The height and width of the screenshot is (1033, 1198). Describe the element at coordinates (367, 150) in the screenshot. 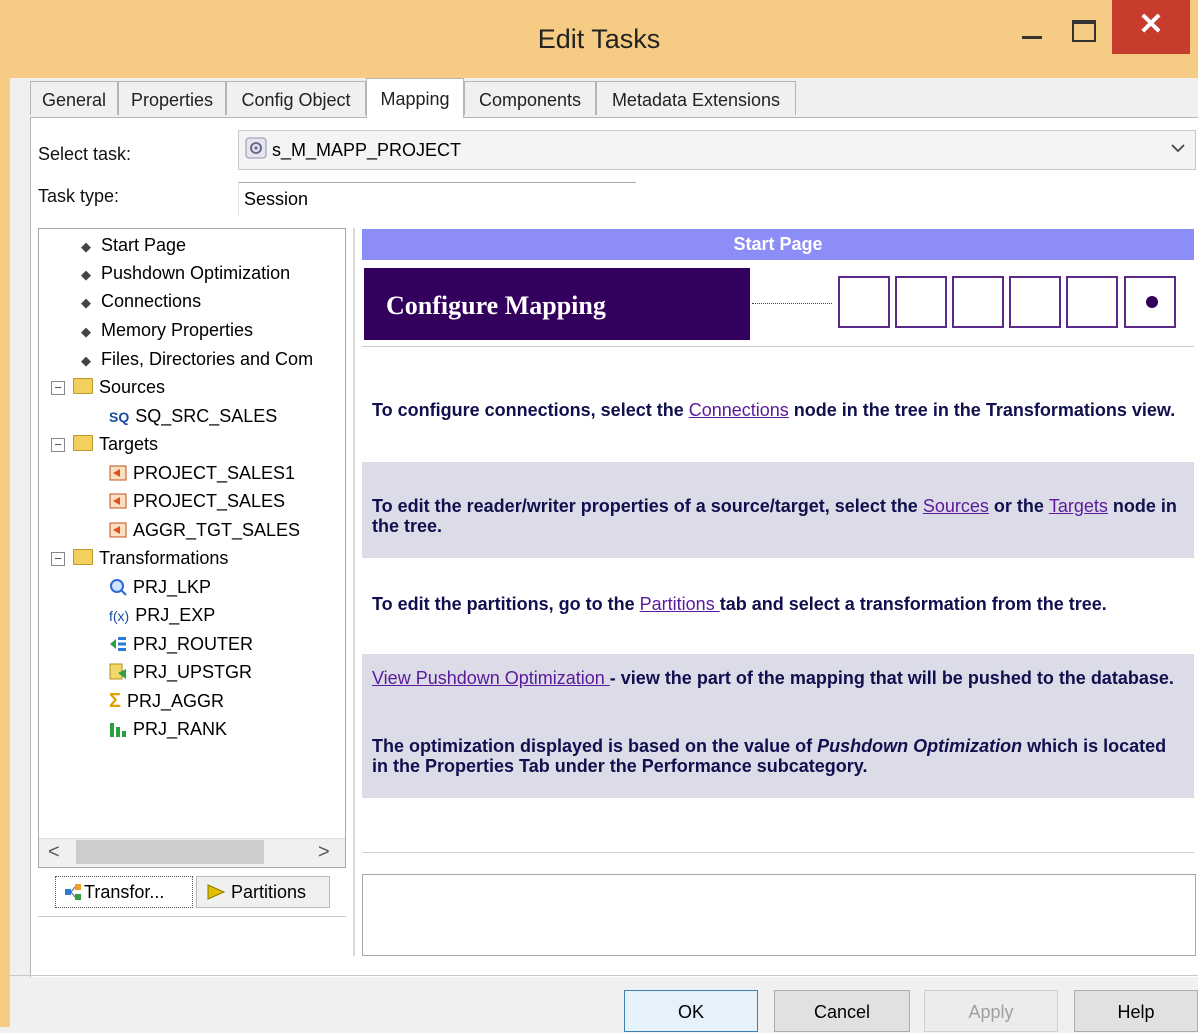

I see `select-task-value: s_M_MAPP_PROJECT` at that location.